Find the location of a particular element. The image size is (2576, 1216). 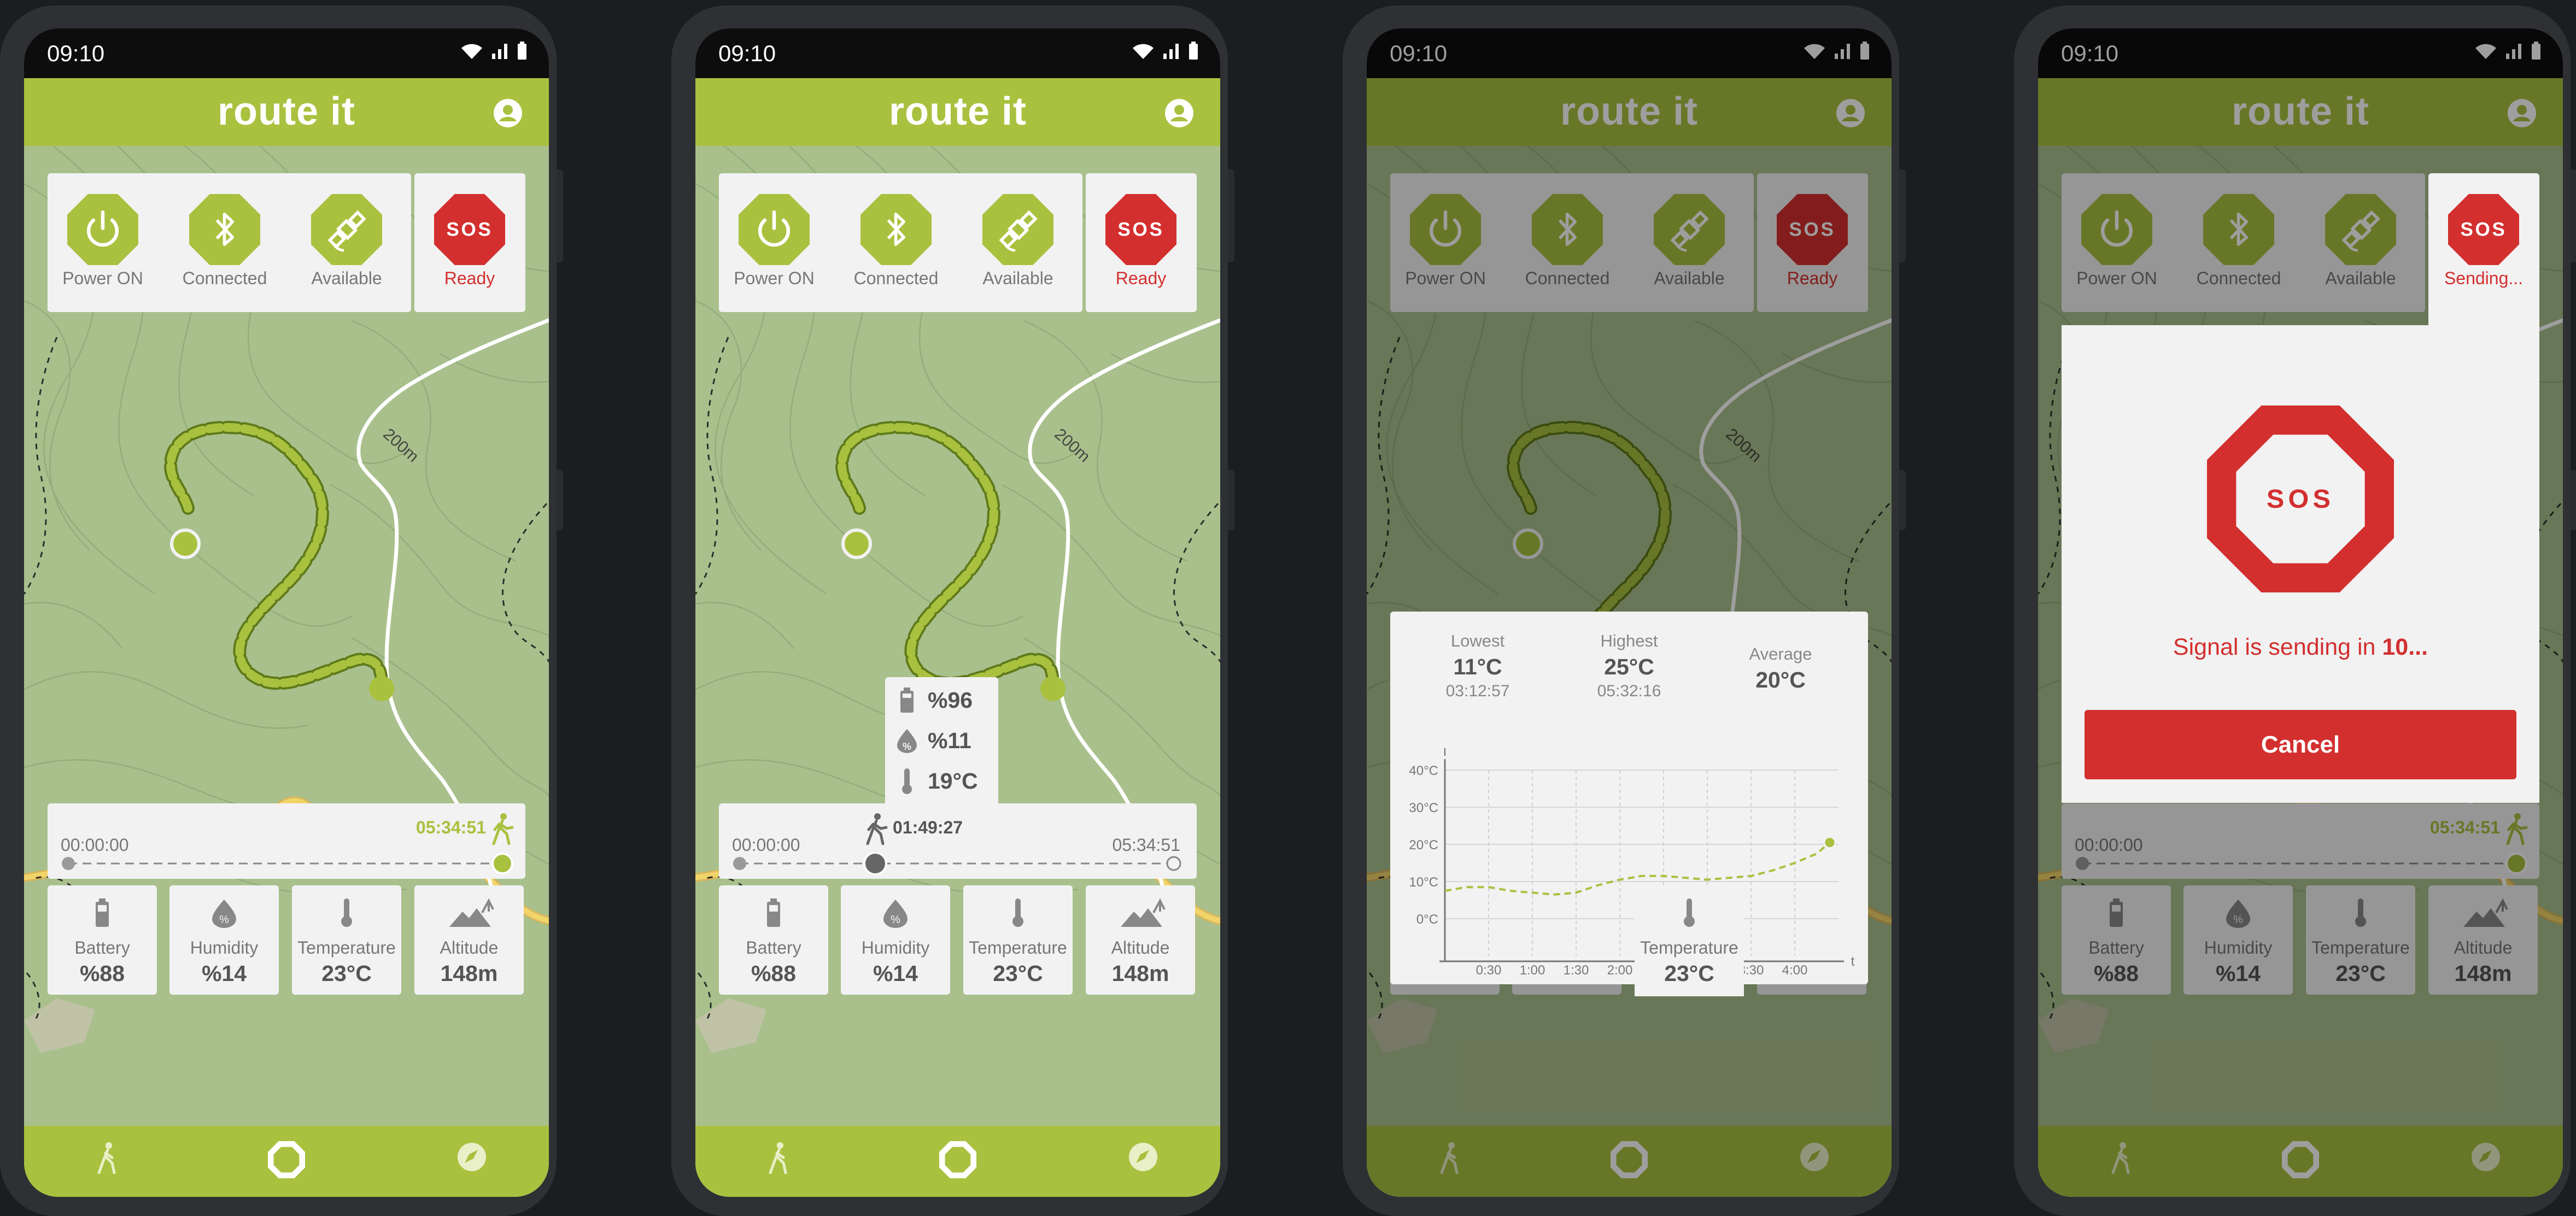

sos-large-icon: SOS is located at coordinates (2301, 499).